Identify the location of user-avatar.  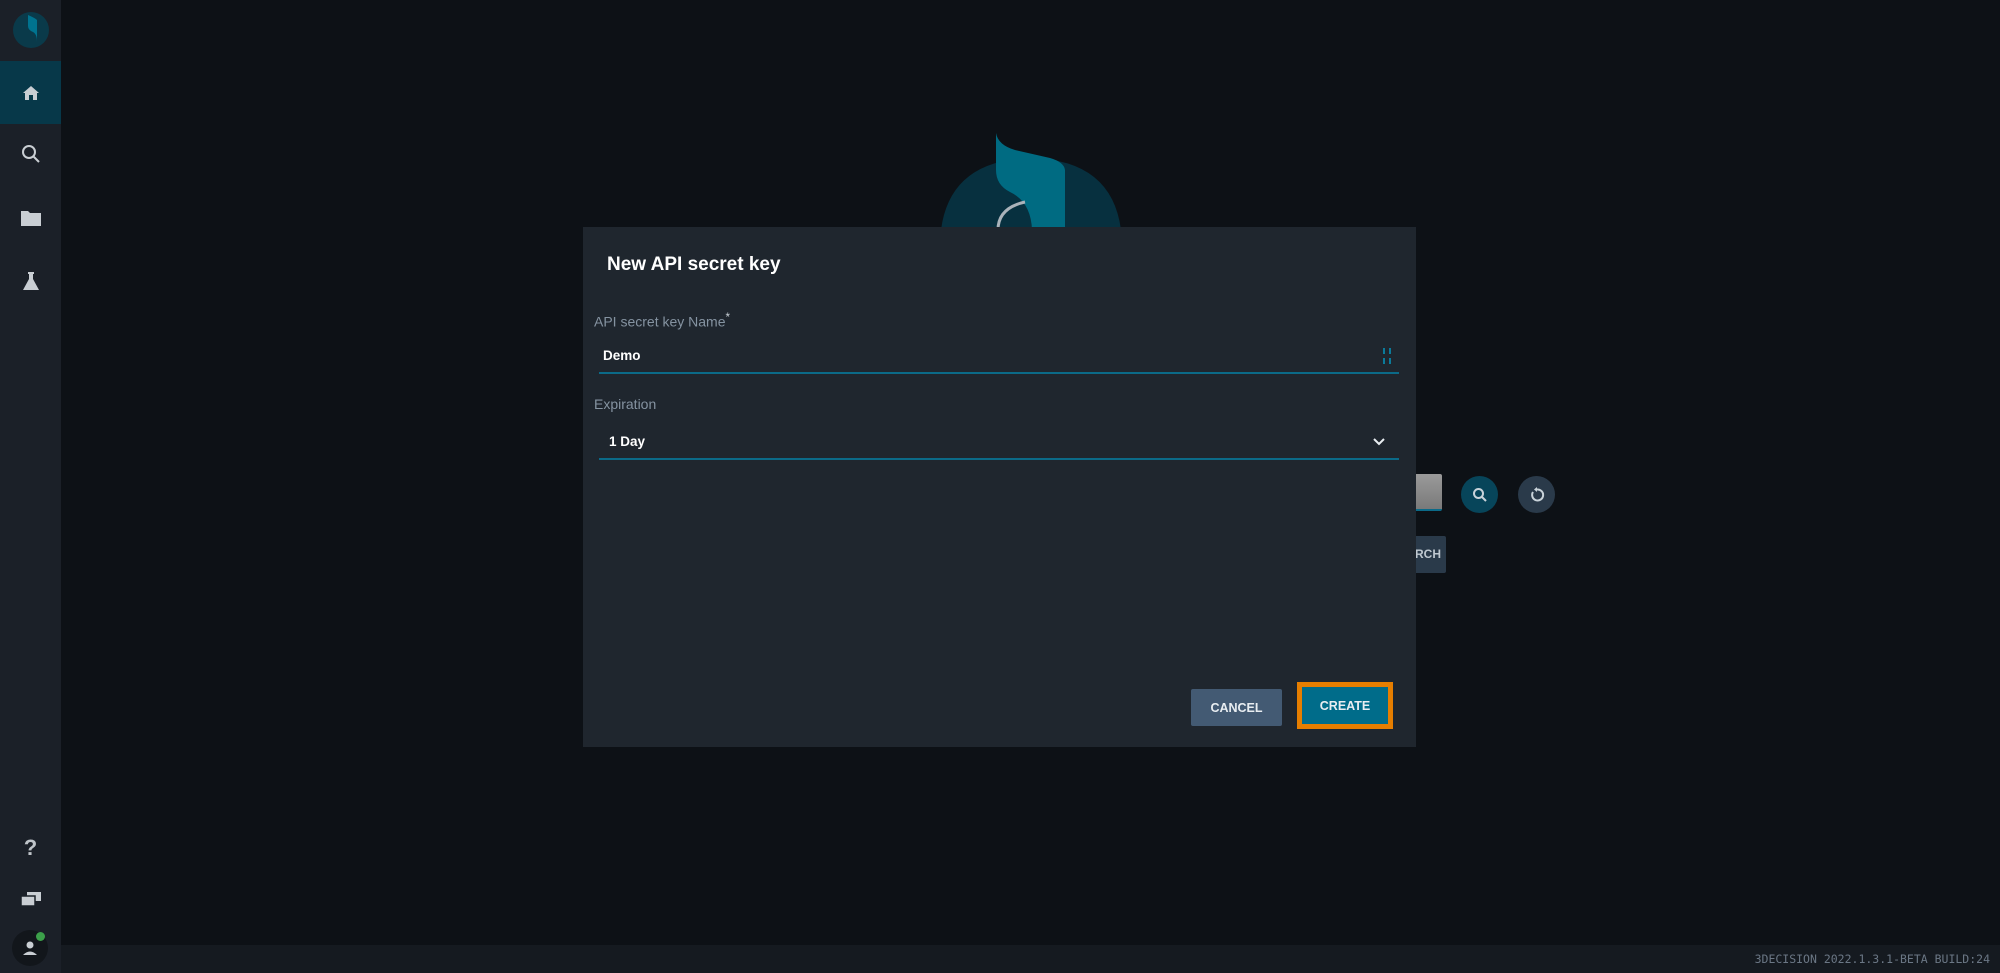
(30, 948).